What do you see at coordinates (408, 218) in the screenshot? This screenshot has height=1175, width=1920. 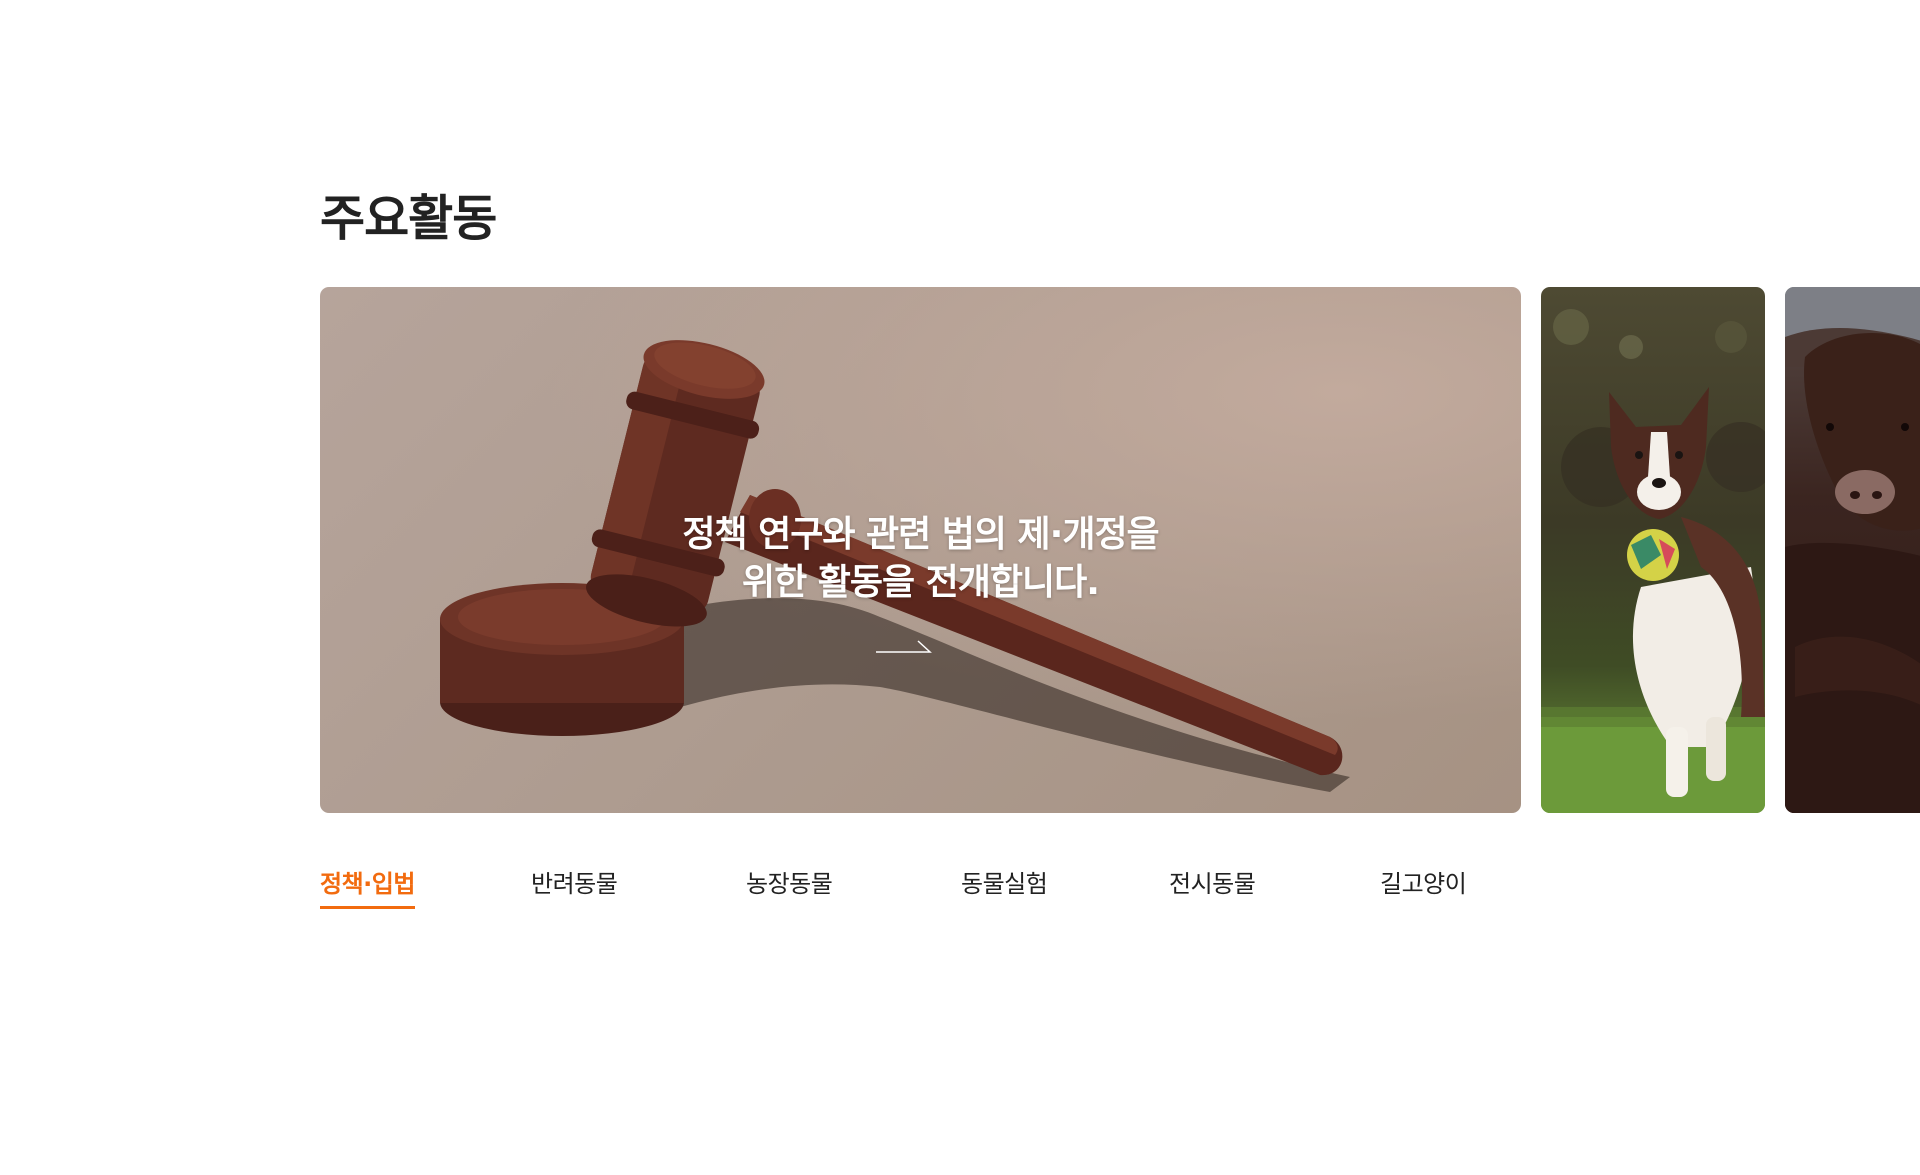 I see `section-title: 주요활동` at bounding box center [408, 218].